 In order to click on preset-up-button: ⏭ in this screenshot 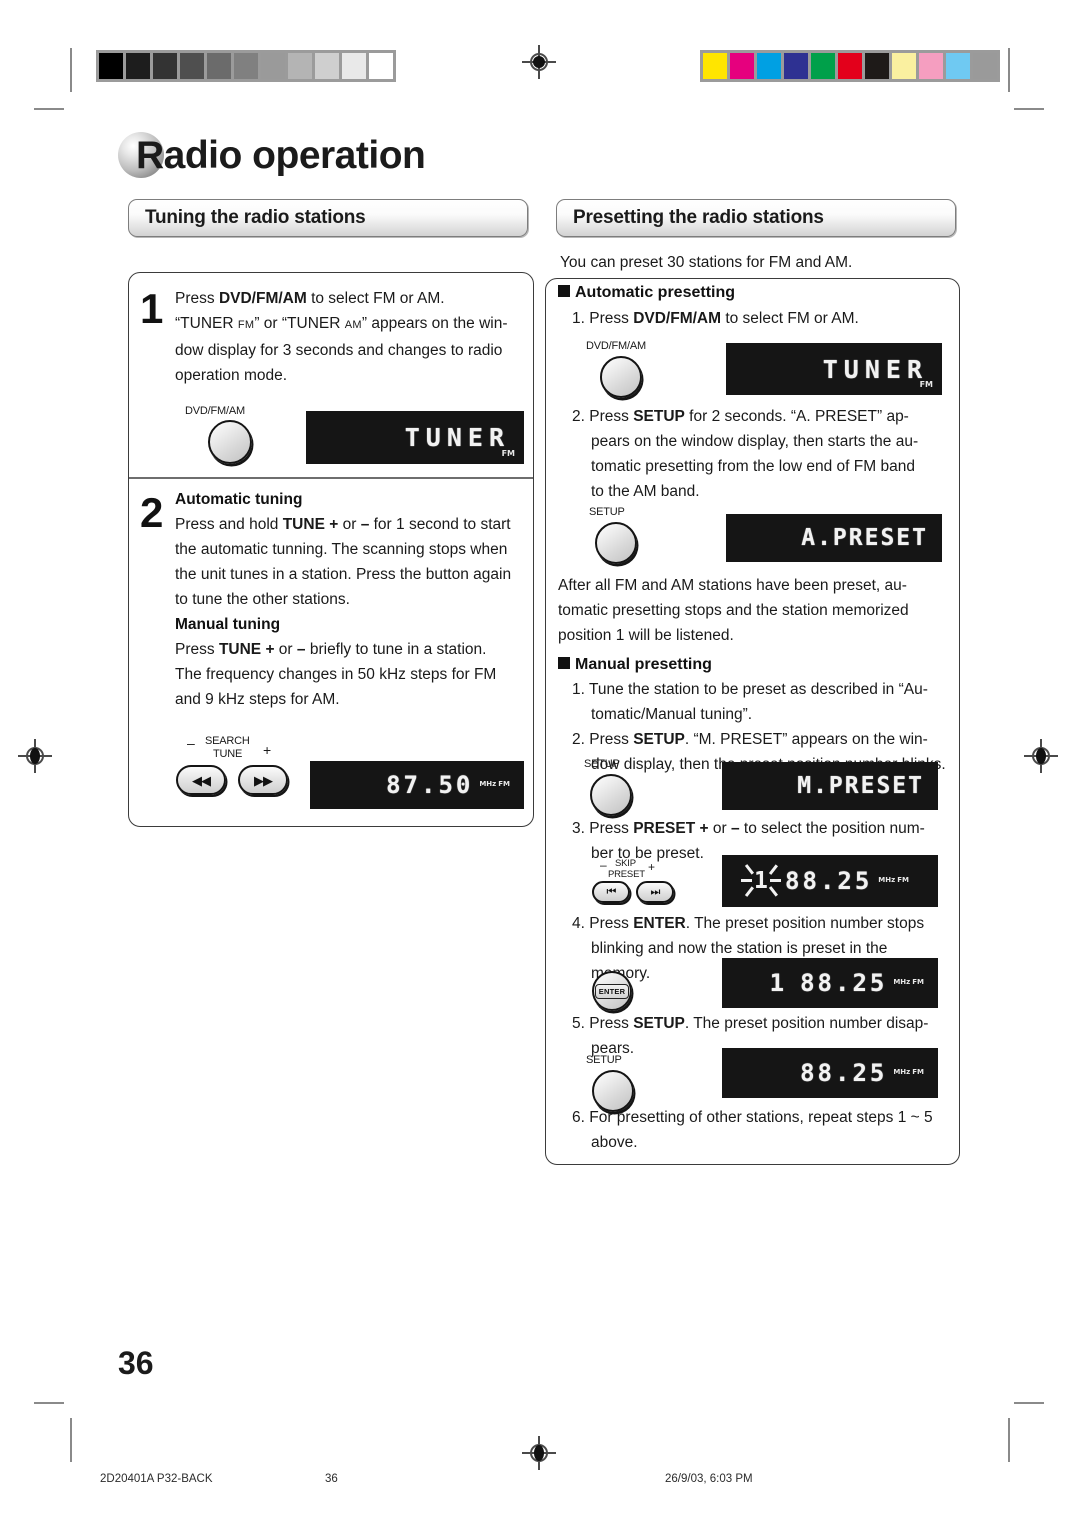, I will do `click(655, 892)`.